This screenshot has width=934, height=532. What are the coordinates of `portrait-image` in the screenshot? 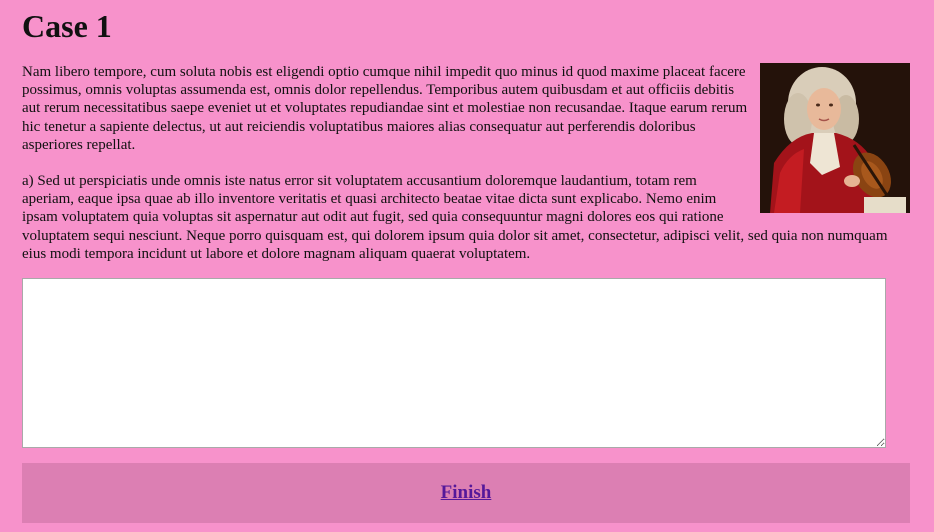 It's located at (835, 138).